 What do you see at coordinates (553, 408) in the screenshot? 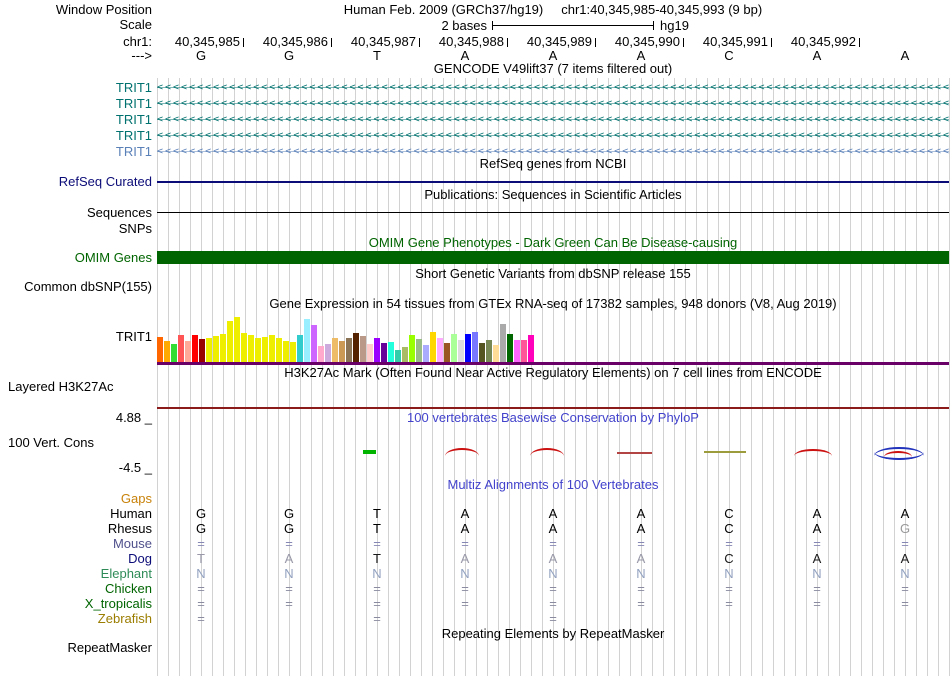
I see `h3k27ac-signal-line` at bounding box center [553, 408].